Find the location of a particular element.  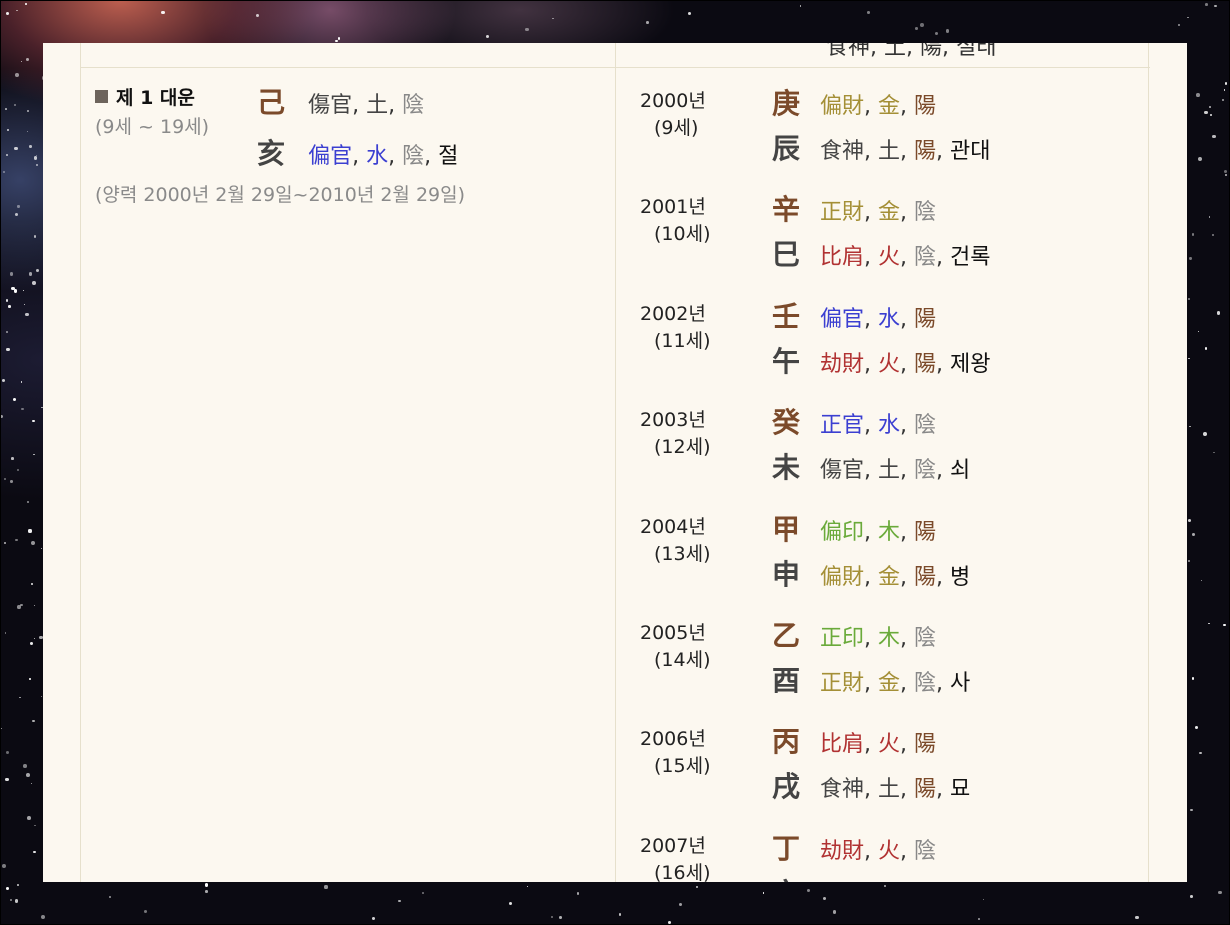

year-age: (15세) is located at coordinates (682, 766).